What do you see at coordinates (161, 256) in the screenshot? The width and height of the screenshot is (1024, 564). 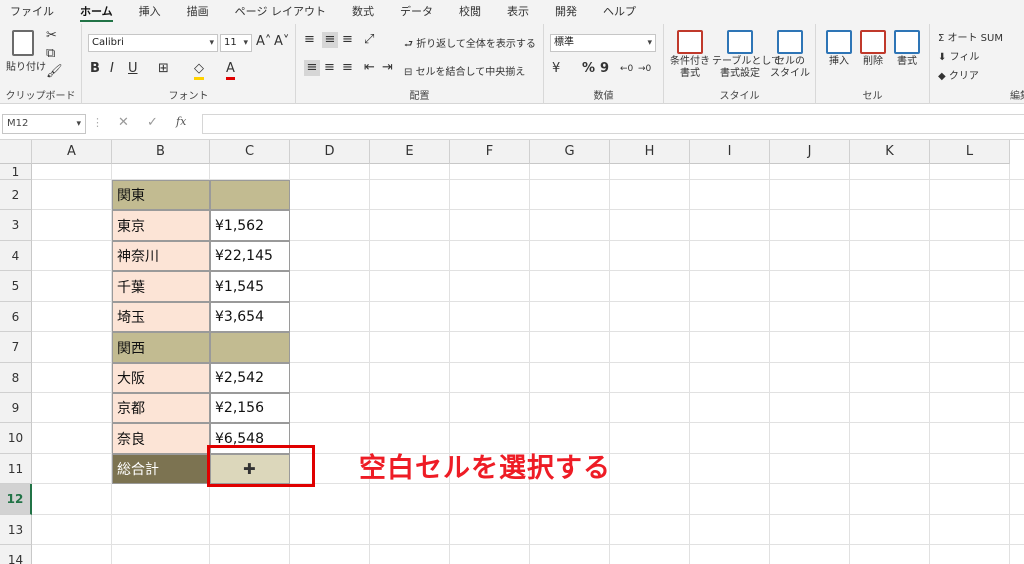 I see `cell-B4: 神奈川` at bounding box center [161, 256].